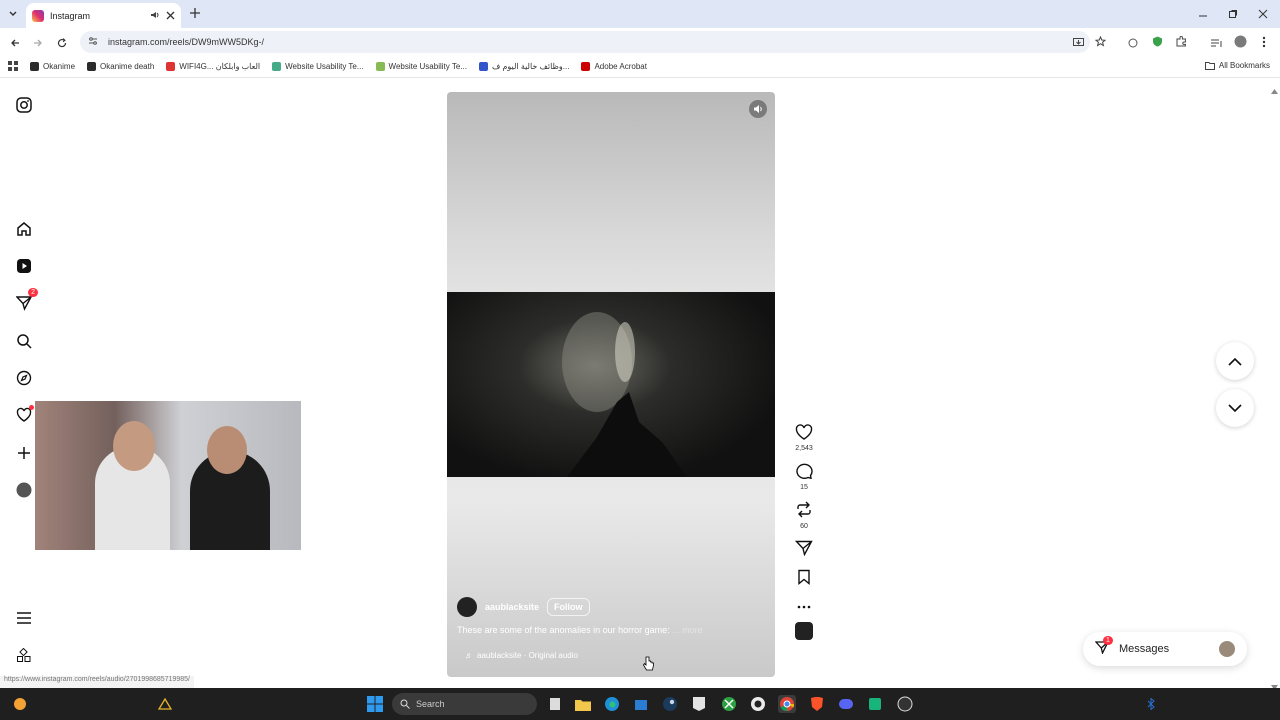  I want to click on address-bar: instagram.com/reels/DW9mWW5DKg-/, so click(585, 42).